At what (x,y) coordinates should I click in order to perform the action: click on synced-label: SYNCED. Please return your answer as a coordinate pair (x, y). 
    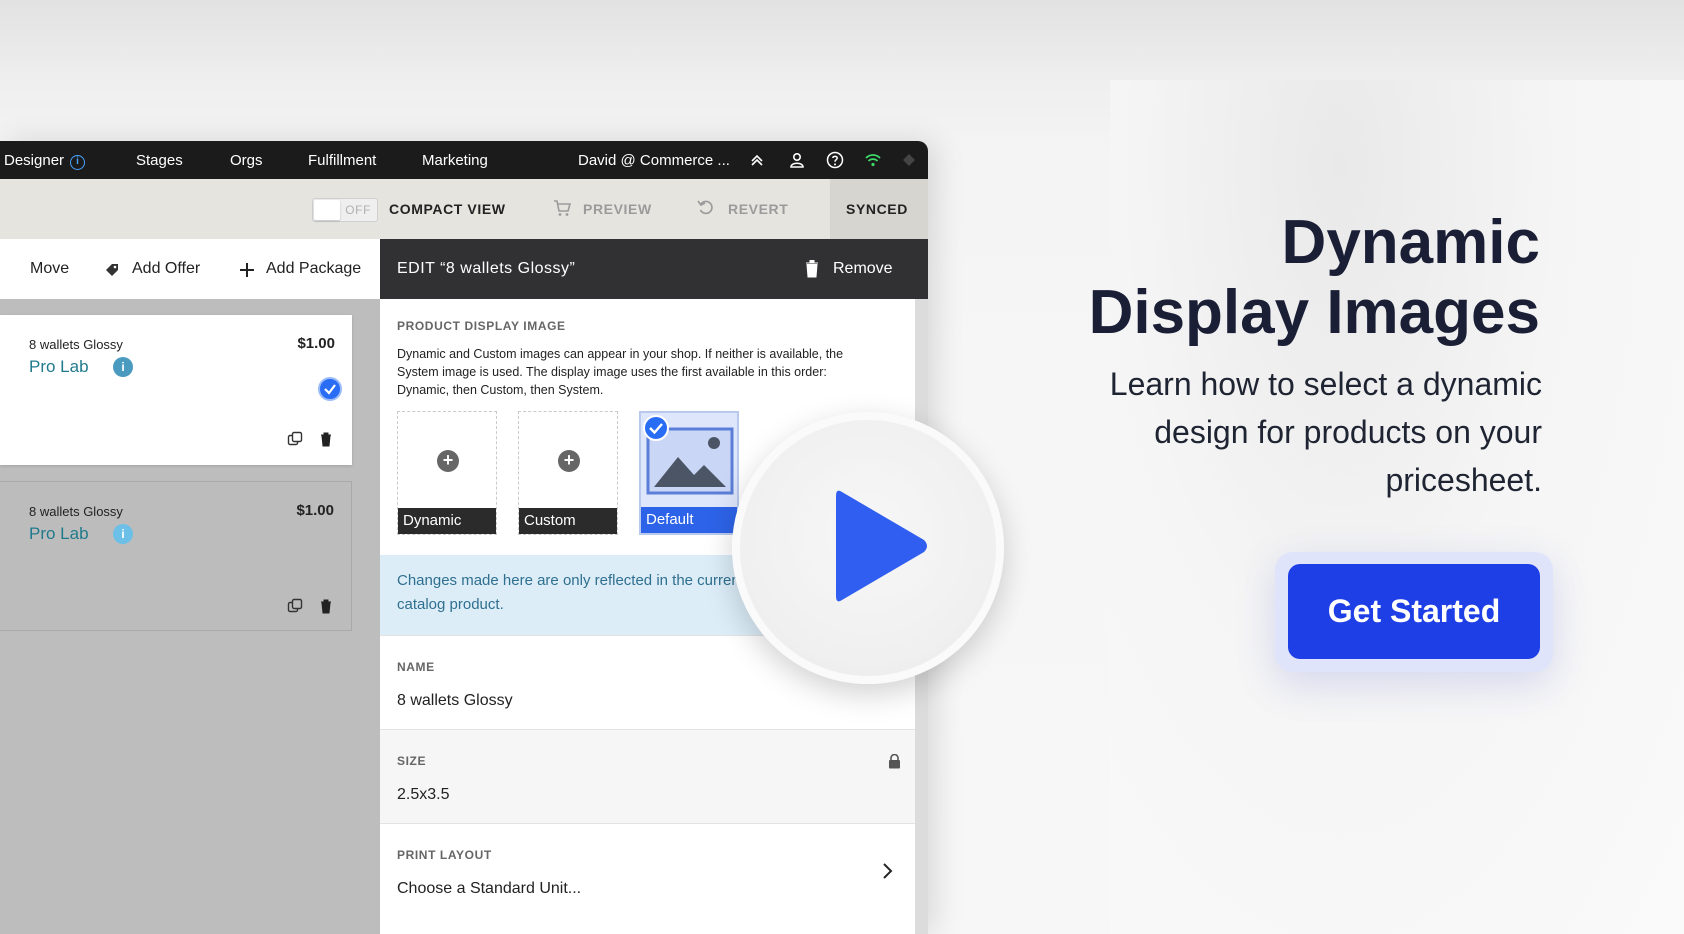
    Looking at the image, I should click on (877, 209).